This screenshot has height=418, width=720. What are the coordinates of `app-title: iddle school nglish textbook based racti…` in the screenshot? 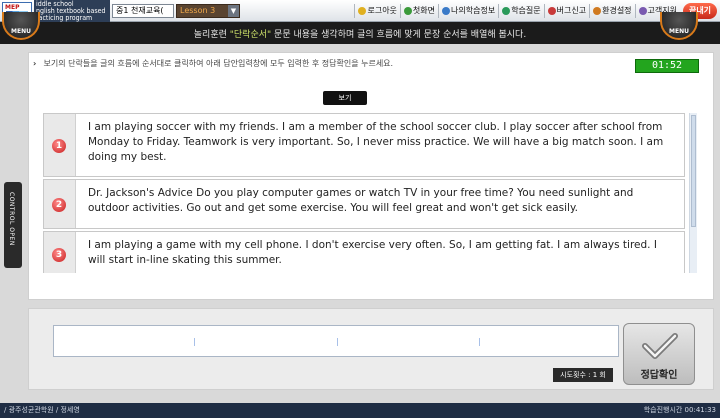 It's located at (72, 11).